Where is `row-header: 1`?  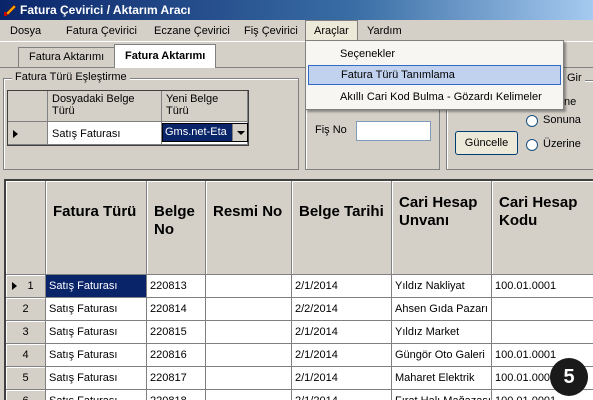
row-header: 1 is located at coordinates (26, 286).